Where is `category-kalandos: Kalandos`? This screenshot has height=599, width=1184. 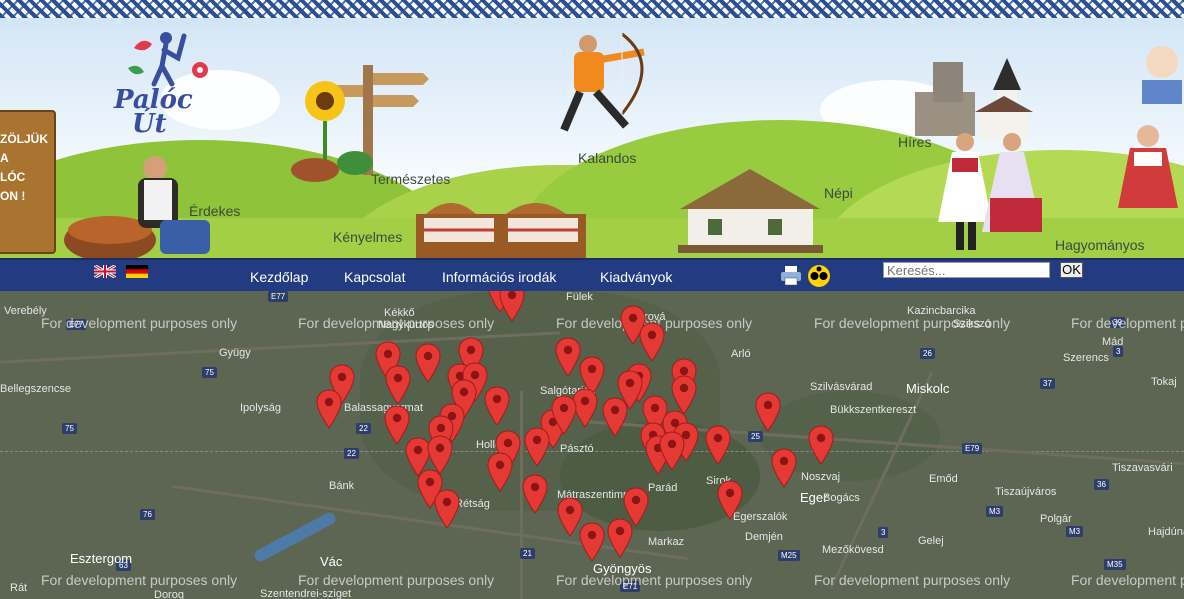
category-kalandos: Kalandos is located at coordinates (607, 158).